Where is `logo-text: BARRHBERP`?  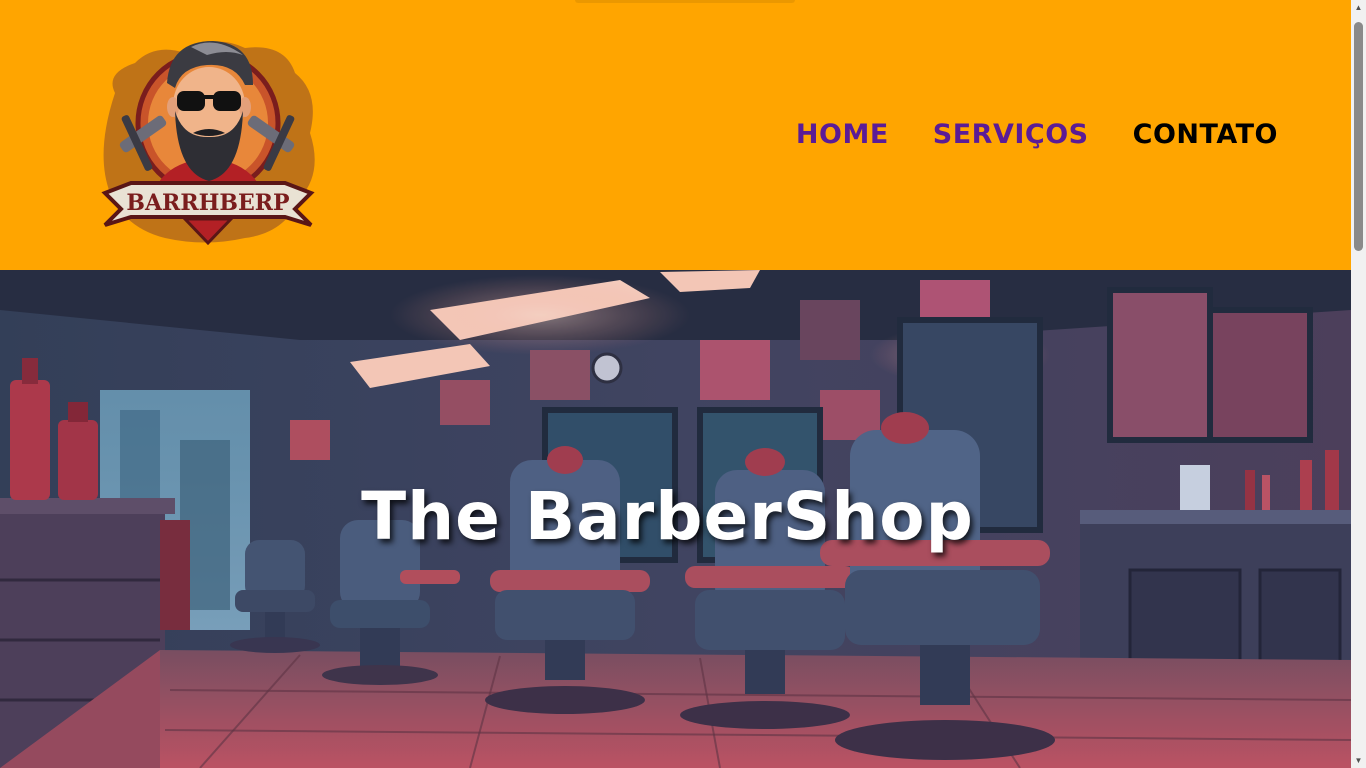 logo-text: BARRHBERP is located at coordinates (207, 203).